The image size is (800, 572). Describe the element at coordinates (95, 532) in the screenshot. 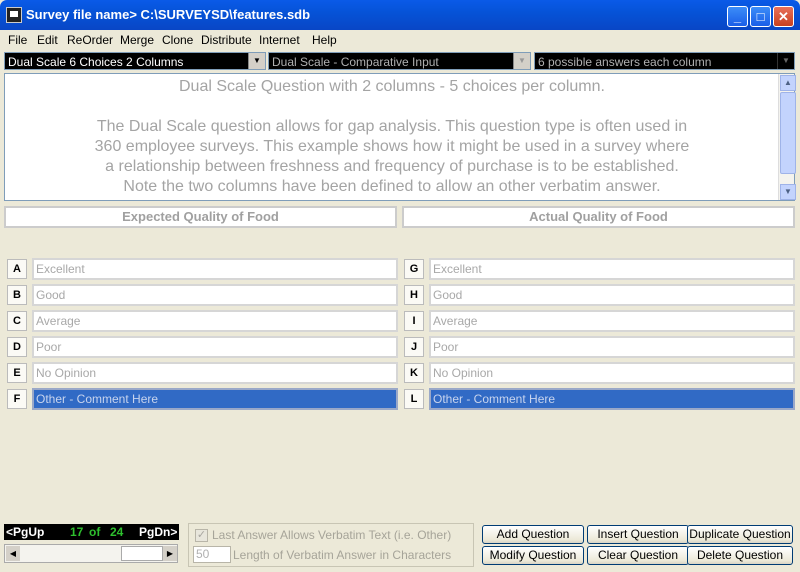

I see `page-of-label: of` at that location.